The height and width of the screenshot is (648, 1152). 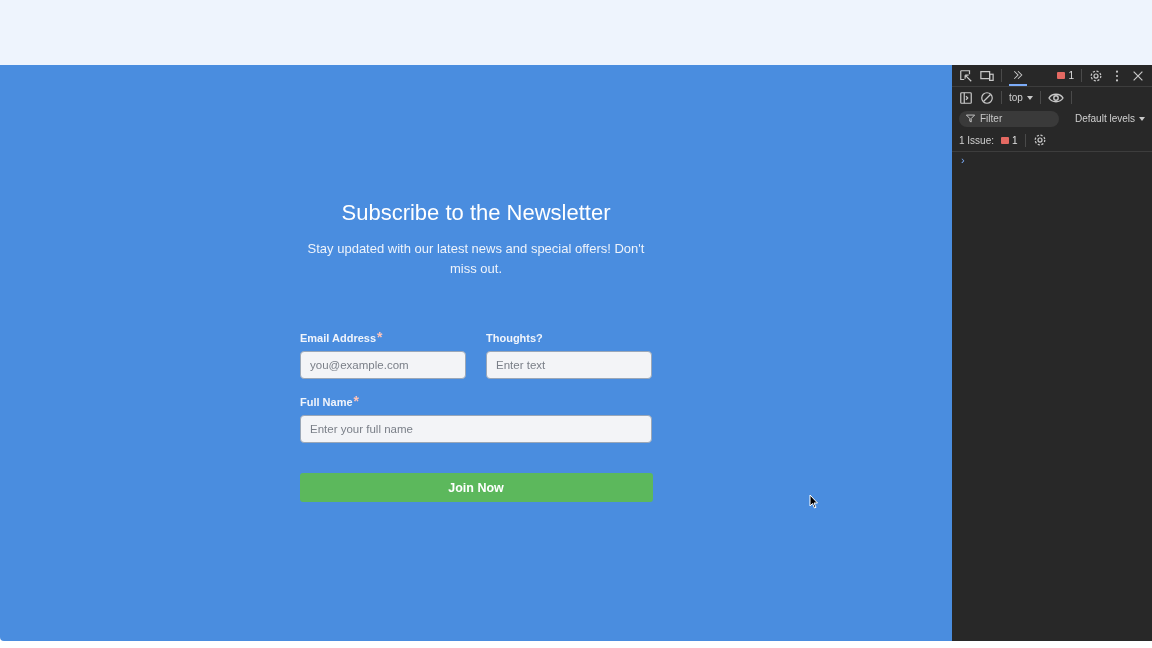 I want to click on context-dropdown: top, so click(x=1021, y=97).